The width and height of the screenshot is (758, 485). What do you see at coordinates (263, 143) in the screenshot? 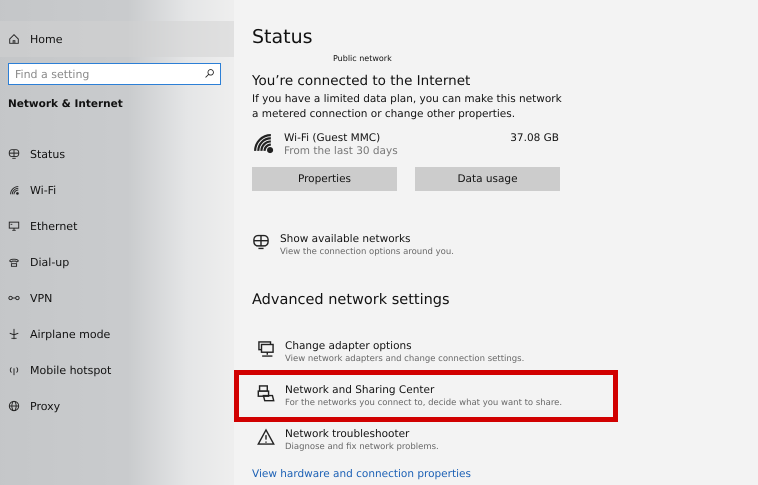
I see `wifi-signal-icon` at bounding box center [263, 143].